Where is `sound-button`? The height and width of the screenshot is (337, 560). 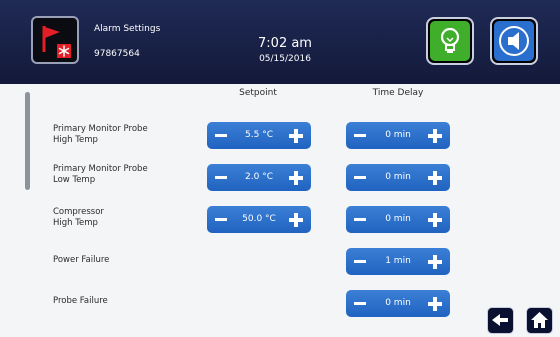
sound-button is located at coordinates (514, 41).